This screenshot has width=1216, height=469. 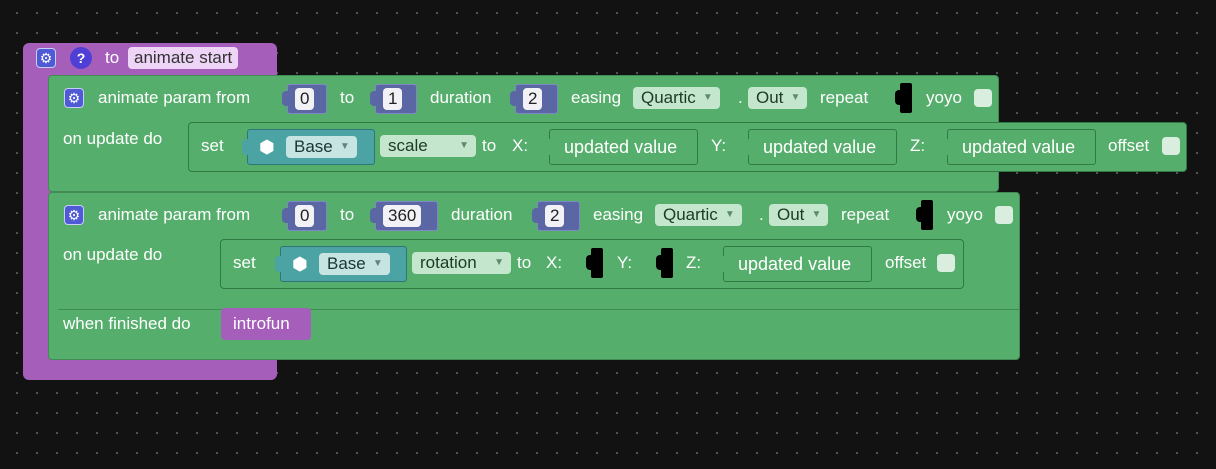 I want to click on property-dropdown: rotation ▼, so click(x=461, y=263).